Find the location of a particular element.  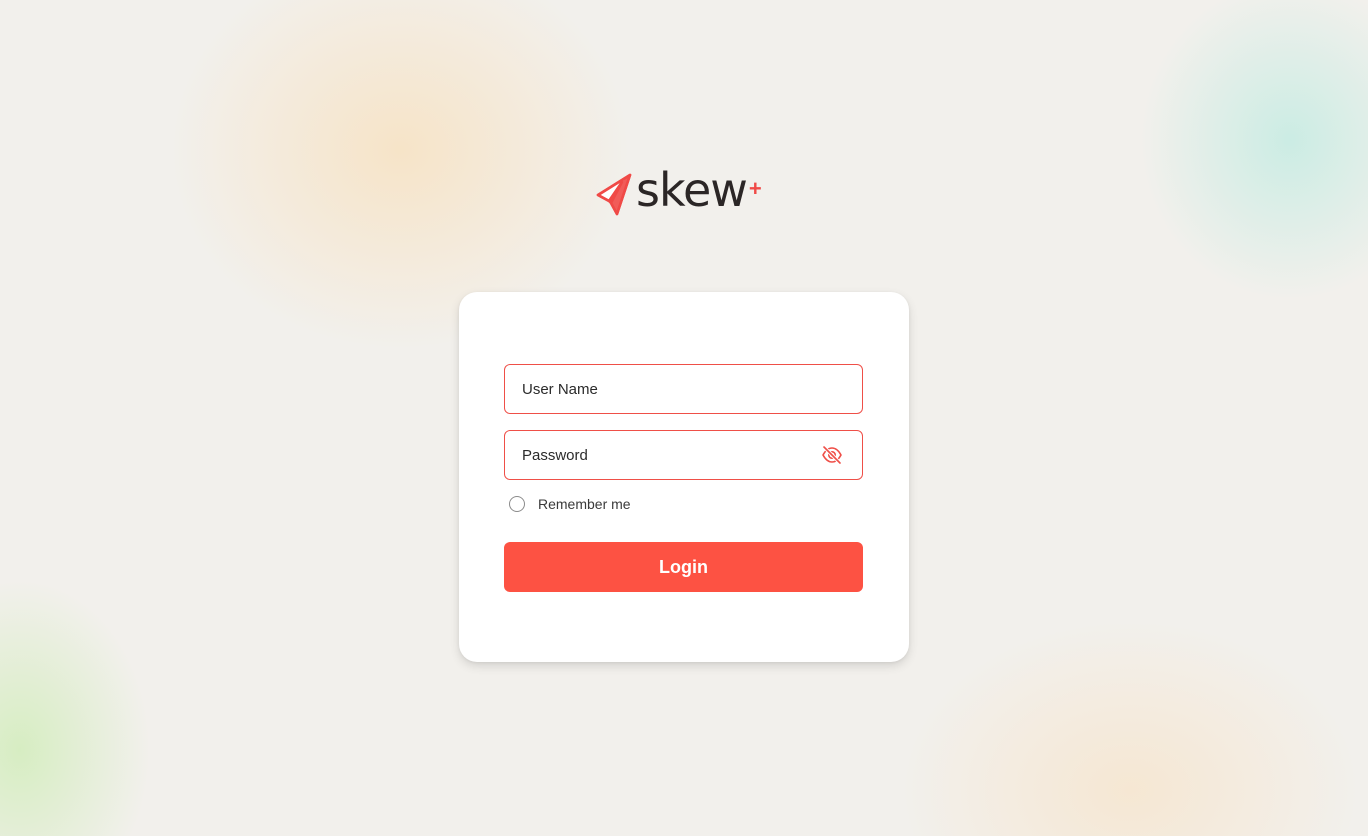

remember-me-option: Remember me is located at coordinates (570, 504).